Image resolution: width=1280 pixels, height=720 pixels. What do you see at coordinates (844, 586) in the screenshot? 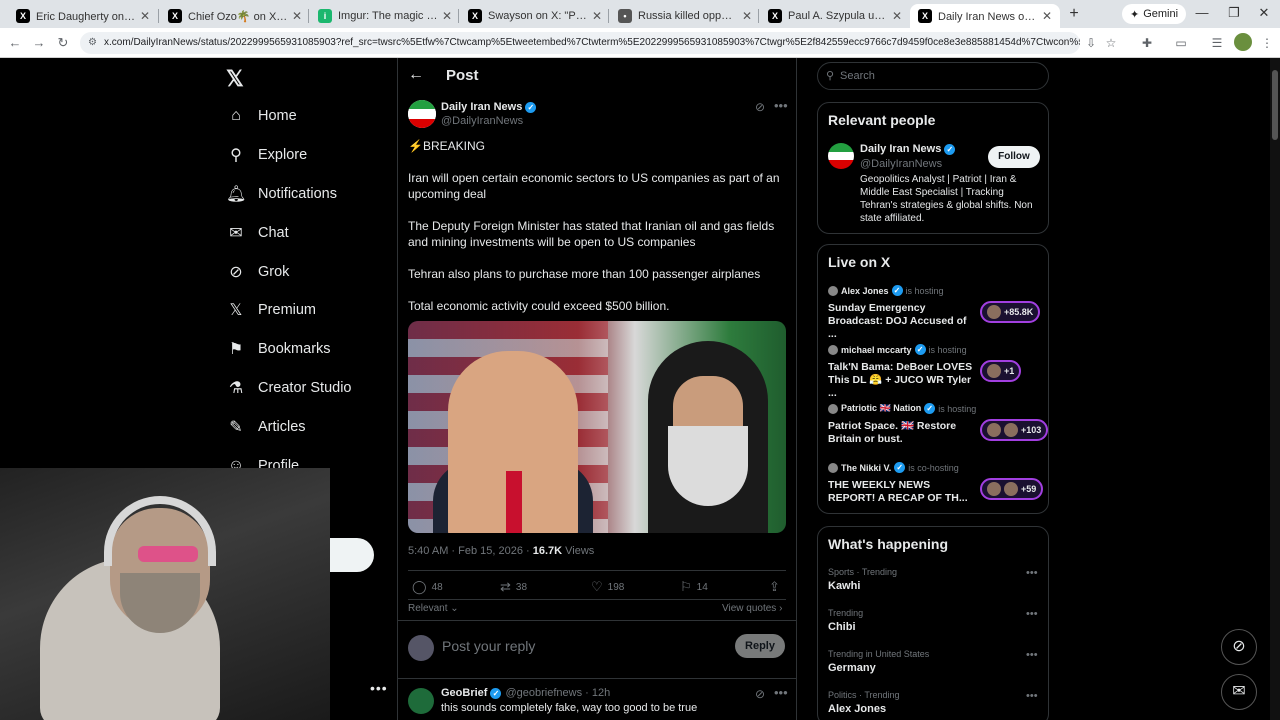
I see `trend-name: Kawhi` at bounding box center [844, 586].